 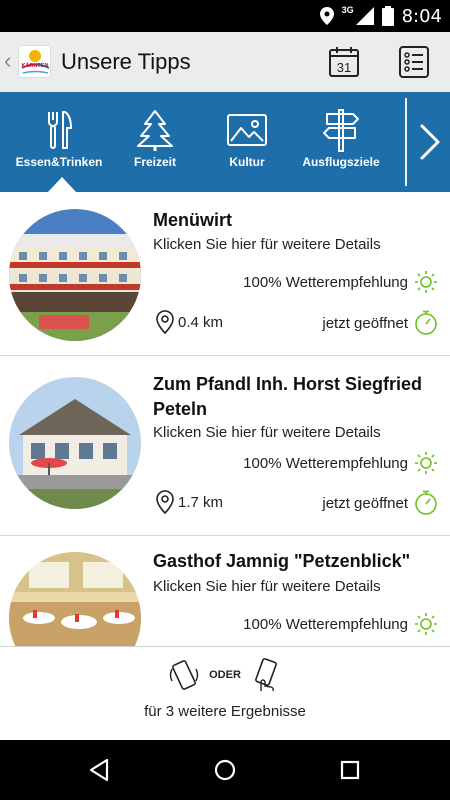 I want to click on tab-ausflugsziele: Ausflugsziele, so click(x=341, y=142).